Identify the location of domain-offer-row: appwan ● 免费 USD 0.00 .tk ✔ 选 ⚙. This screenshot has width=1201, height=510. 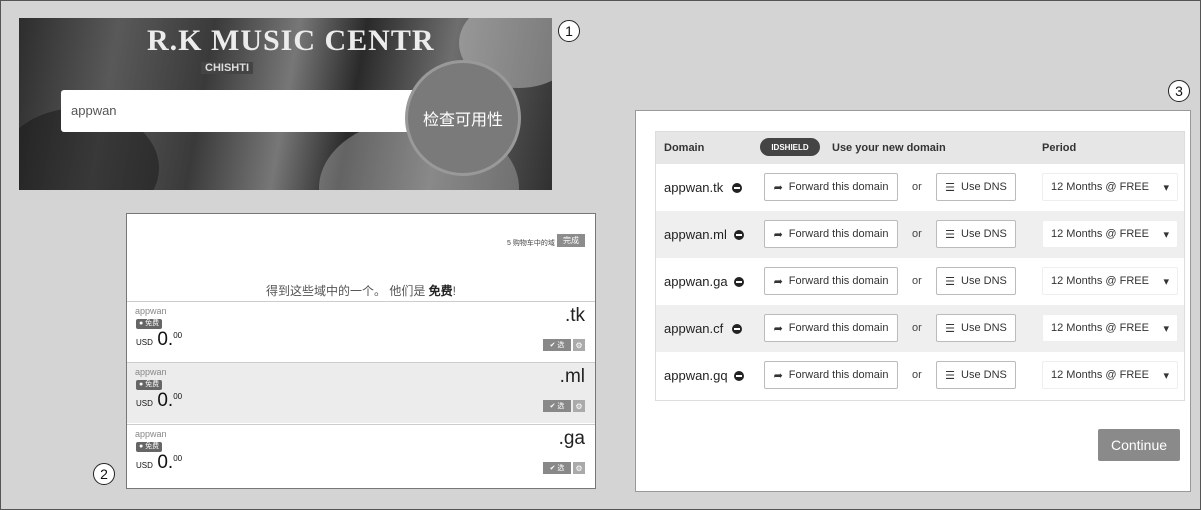
(361, 331).